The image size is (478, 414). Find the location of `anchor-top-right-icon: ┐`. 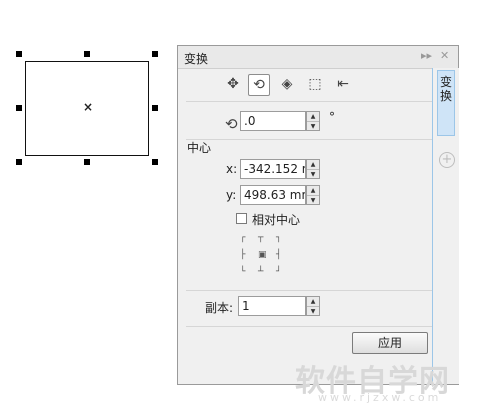

anchor-top-right-icon: ┐ is located at coordinates (278, 238).